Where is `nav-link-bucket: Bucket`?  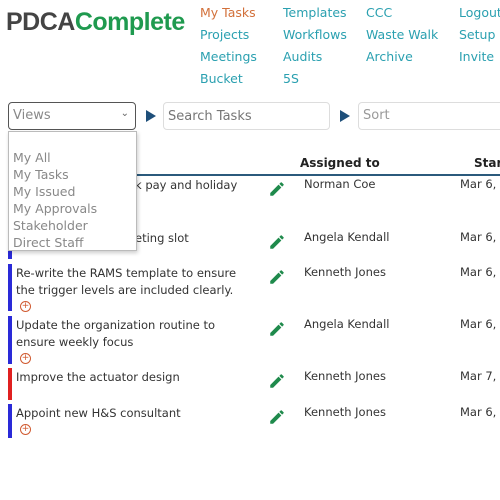
nav-link-bucket: Bucket is located at coordinates (221, 78).